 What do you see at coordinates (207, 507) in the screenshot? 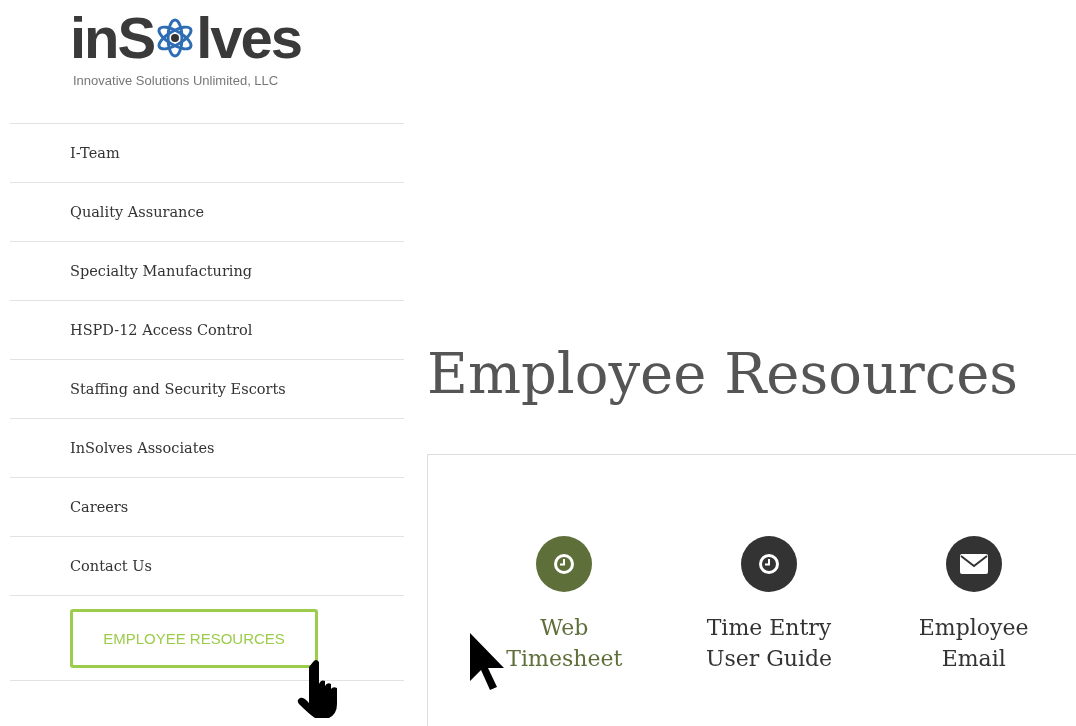
I see `nav-link: Careers` at bounding box center [207, 507].